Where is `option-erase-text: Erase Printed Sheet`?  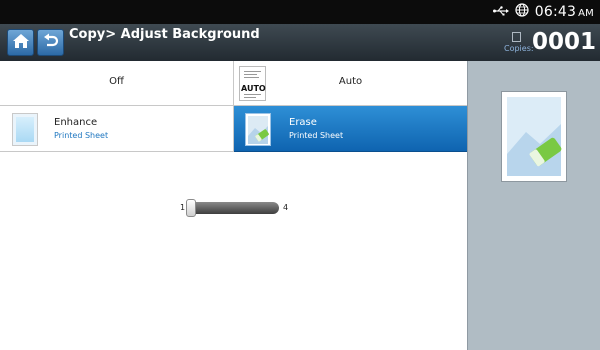
option-erase-text: Erase Printed Sheet is located at coordinates (316, 128).